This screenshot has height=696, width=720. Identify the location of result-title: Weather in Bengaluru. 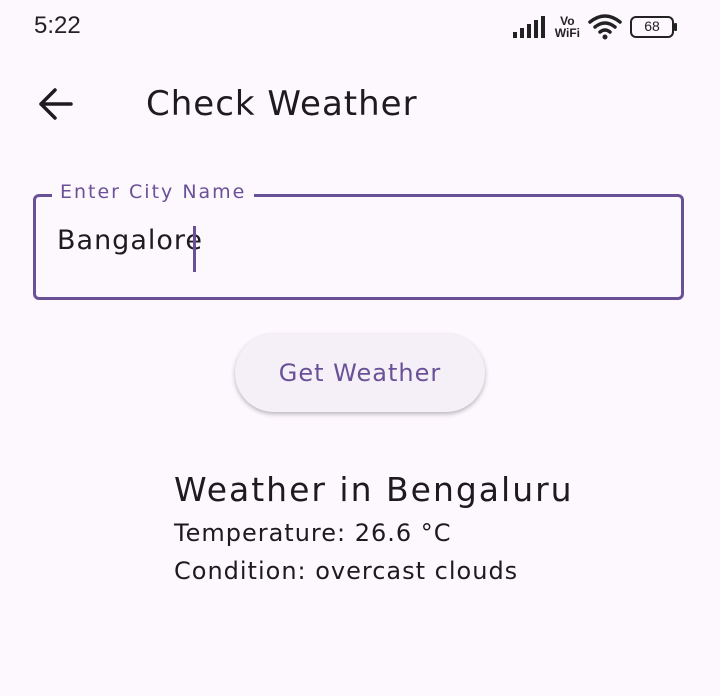
(374, 489).